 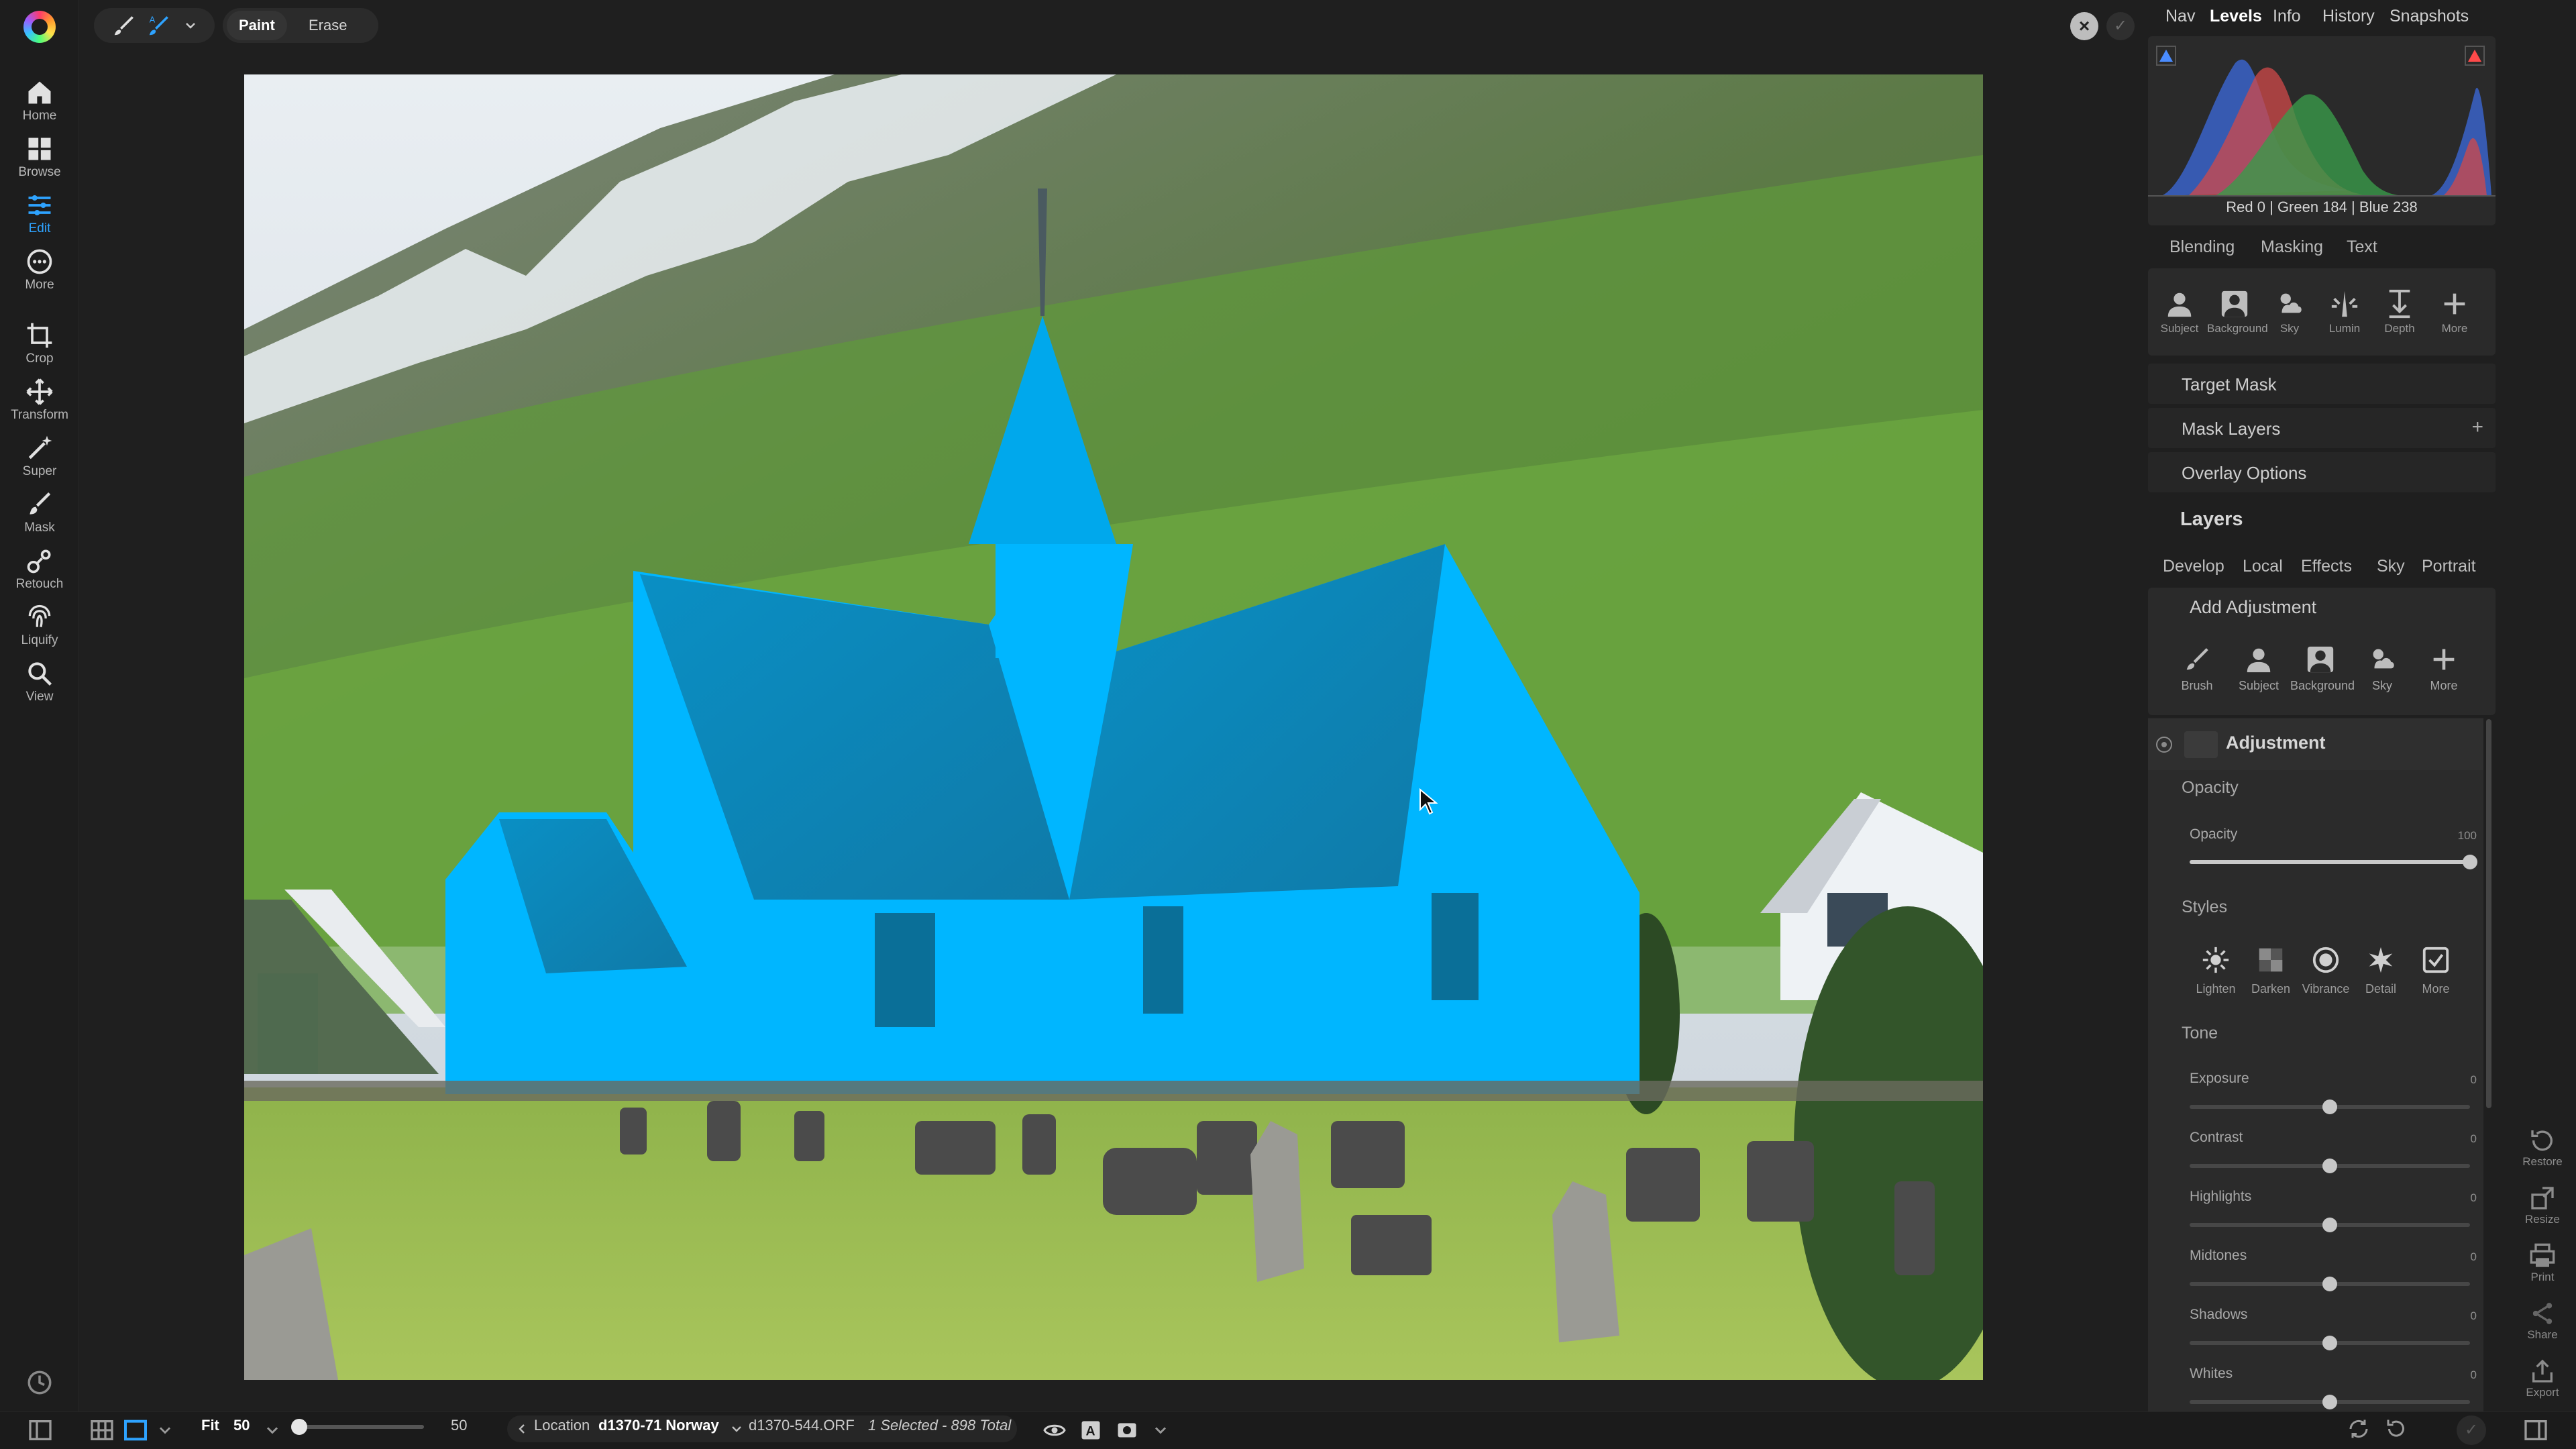 What do you see at coordinates (2396, 1429) in the screenshot?
I see `undo-icon` at bounding box center [2396, 1429].